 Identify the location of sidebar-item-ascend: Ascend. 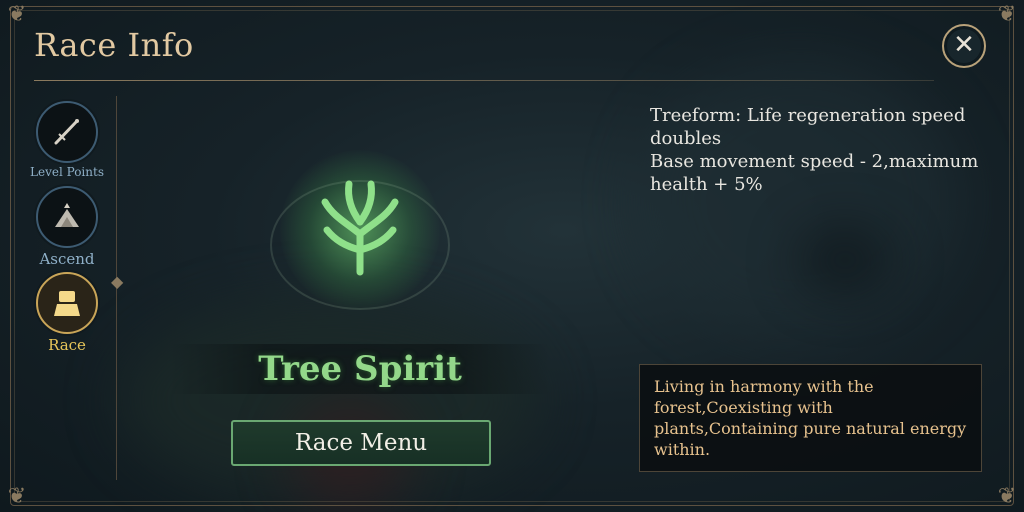
(67, 227).